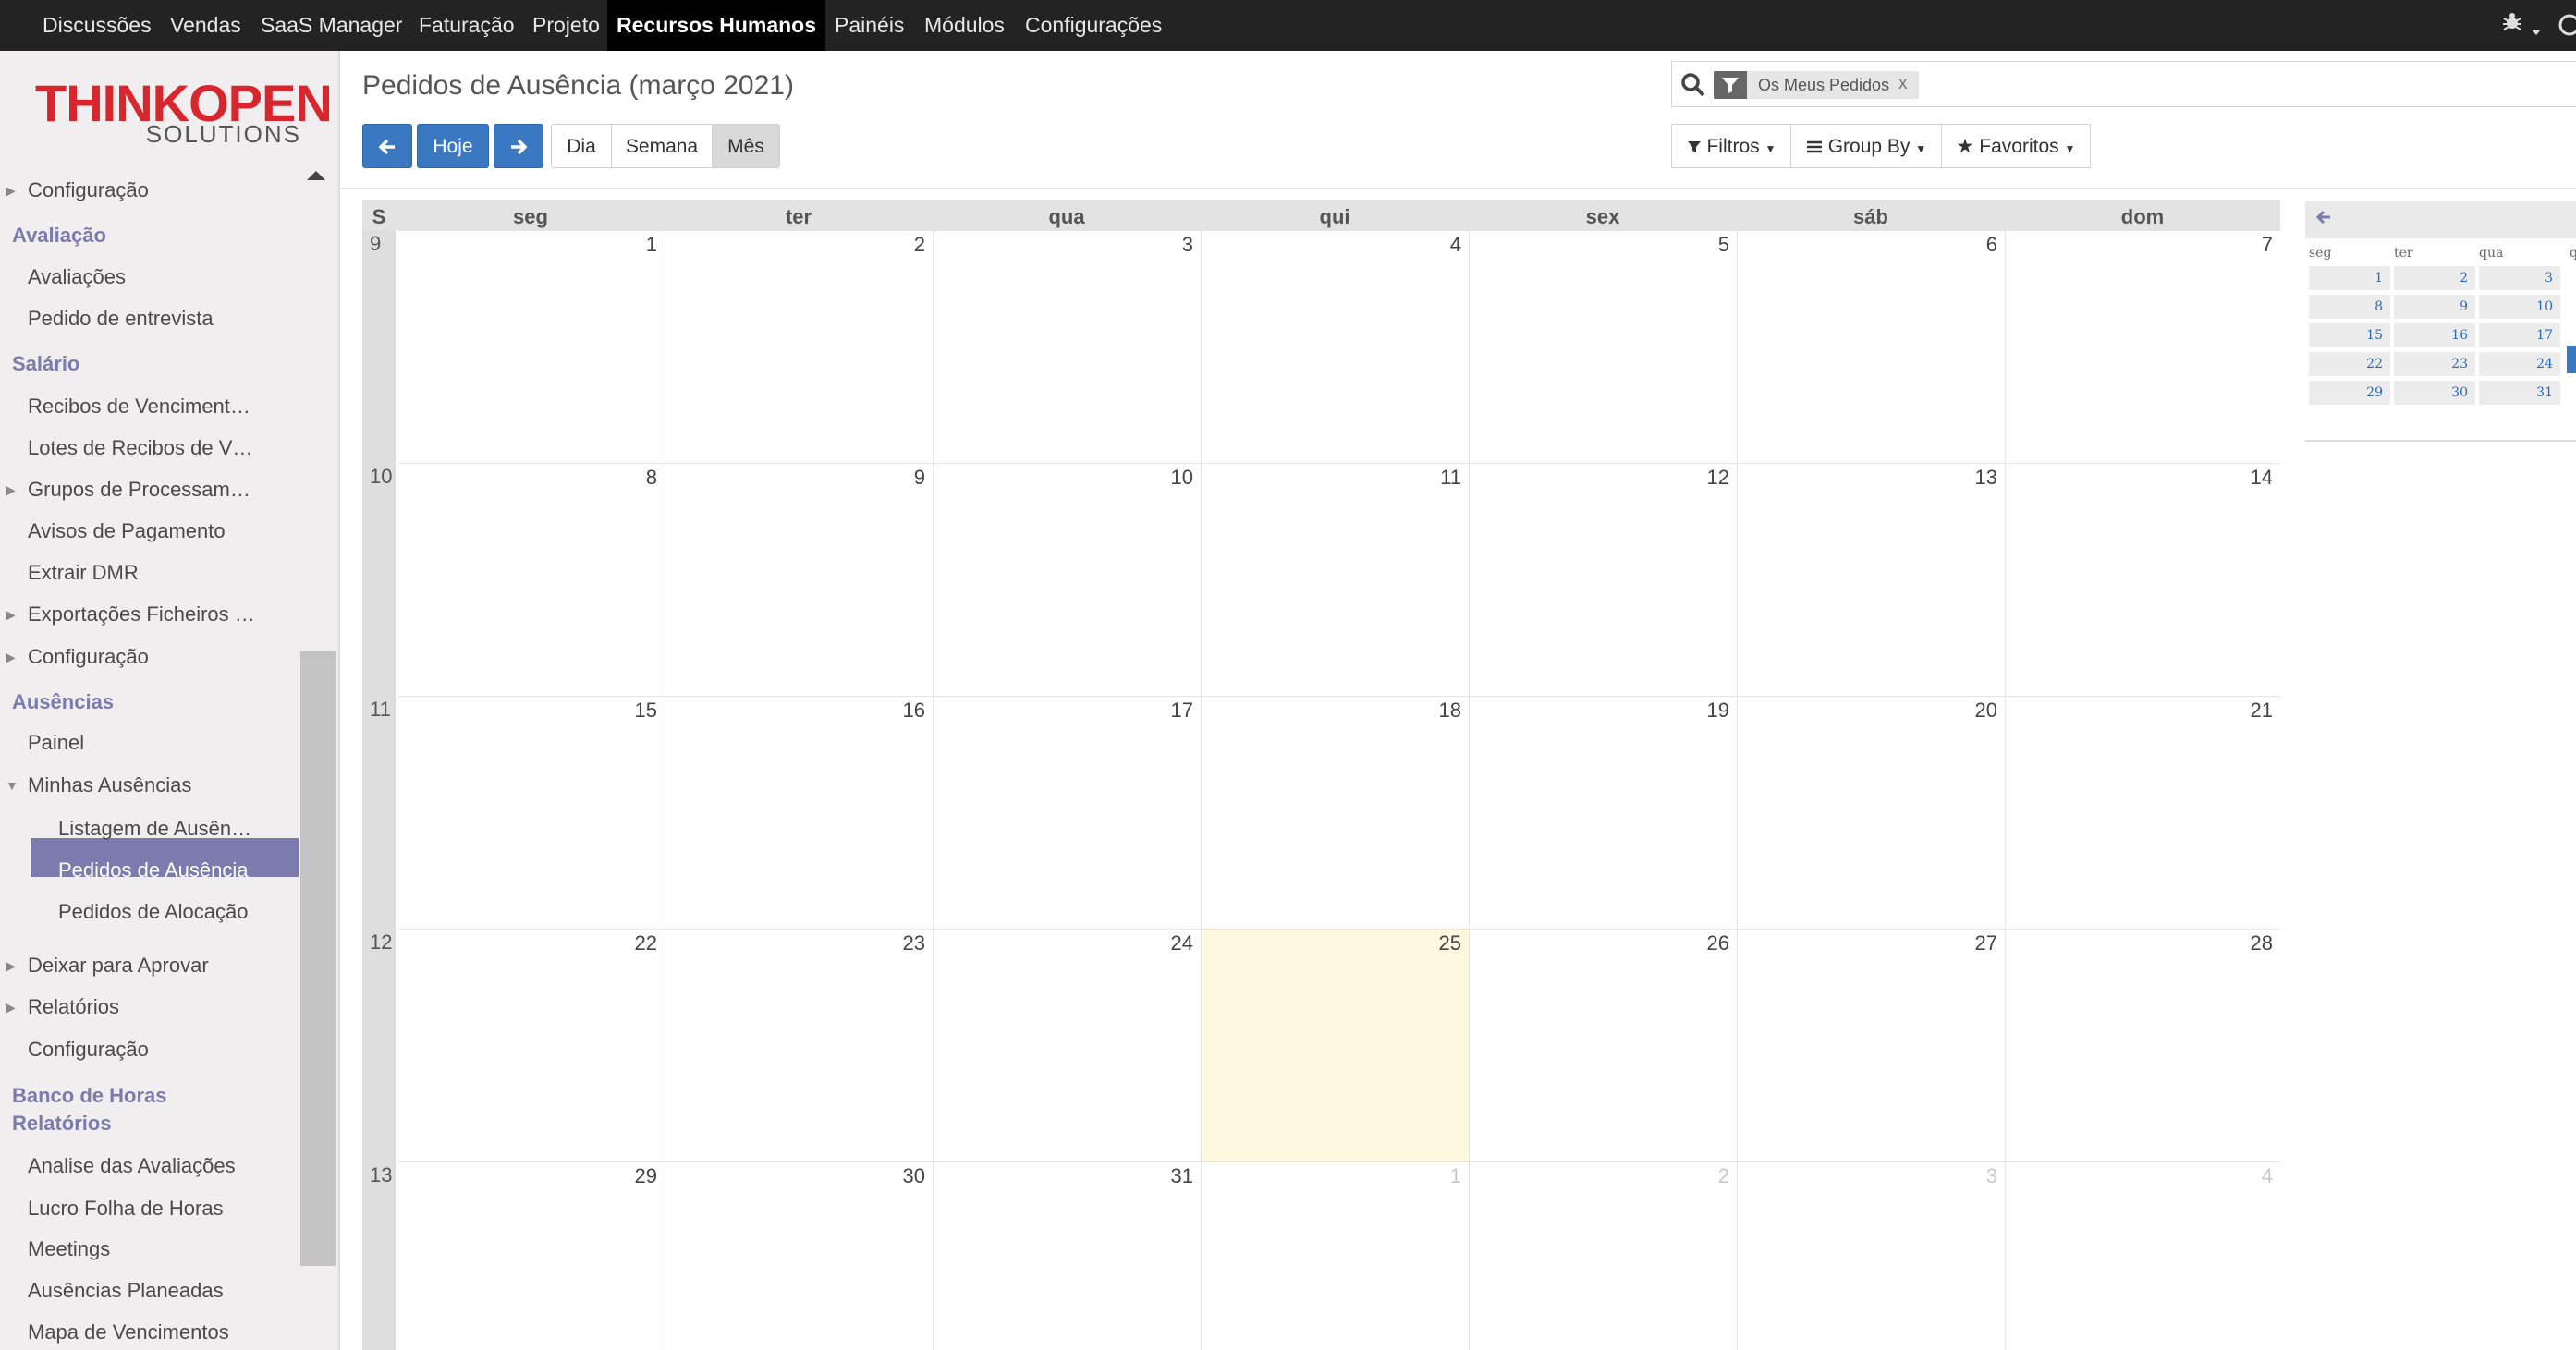 The height and width of the screenshot is (1350, 2576). Describe the element at coordinates (97, 26) in the screenshot. I see `menu-item: Discussões` at that location.